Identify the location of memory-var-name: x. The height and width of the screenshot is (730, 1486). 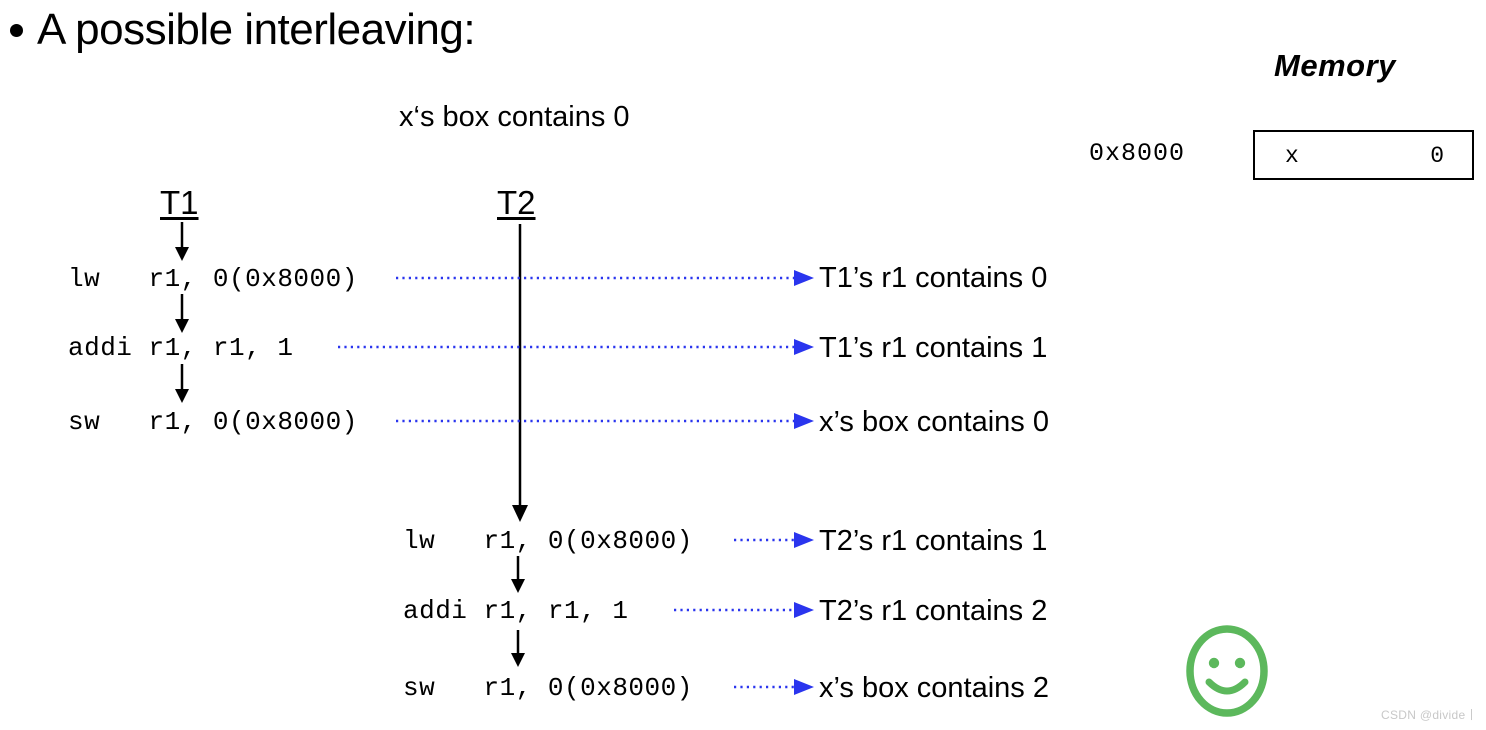
(1292, 156).